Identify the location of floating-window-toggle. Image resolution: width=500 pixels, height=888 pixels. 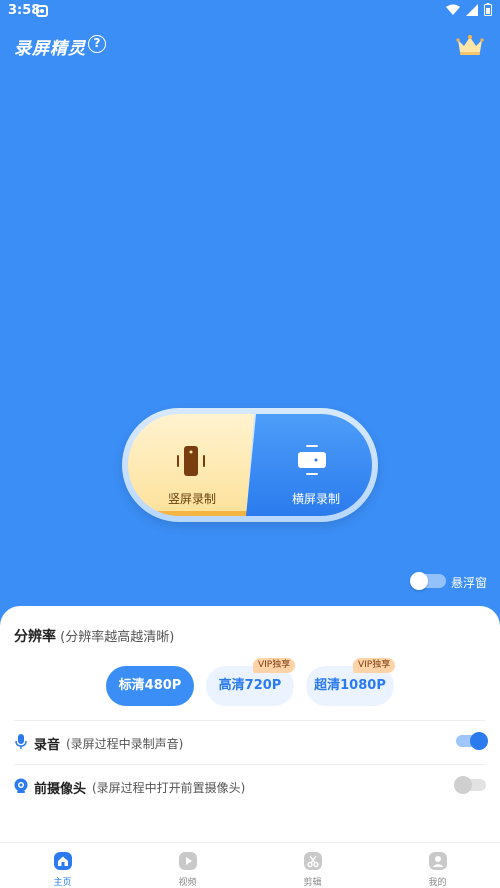
(428, 581).